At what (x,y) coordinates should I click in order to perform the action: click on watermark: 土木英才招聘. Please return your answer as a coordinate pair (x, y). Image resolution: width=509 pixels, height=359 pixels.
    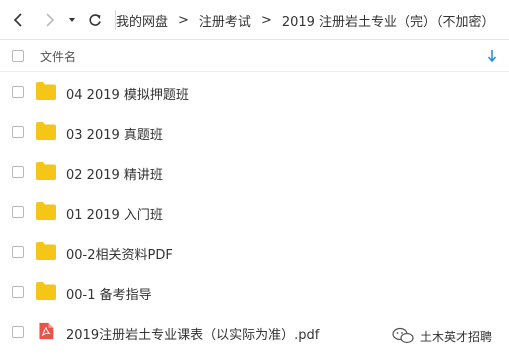
    Looking at the image, I should click on (442, 336).